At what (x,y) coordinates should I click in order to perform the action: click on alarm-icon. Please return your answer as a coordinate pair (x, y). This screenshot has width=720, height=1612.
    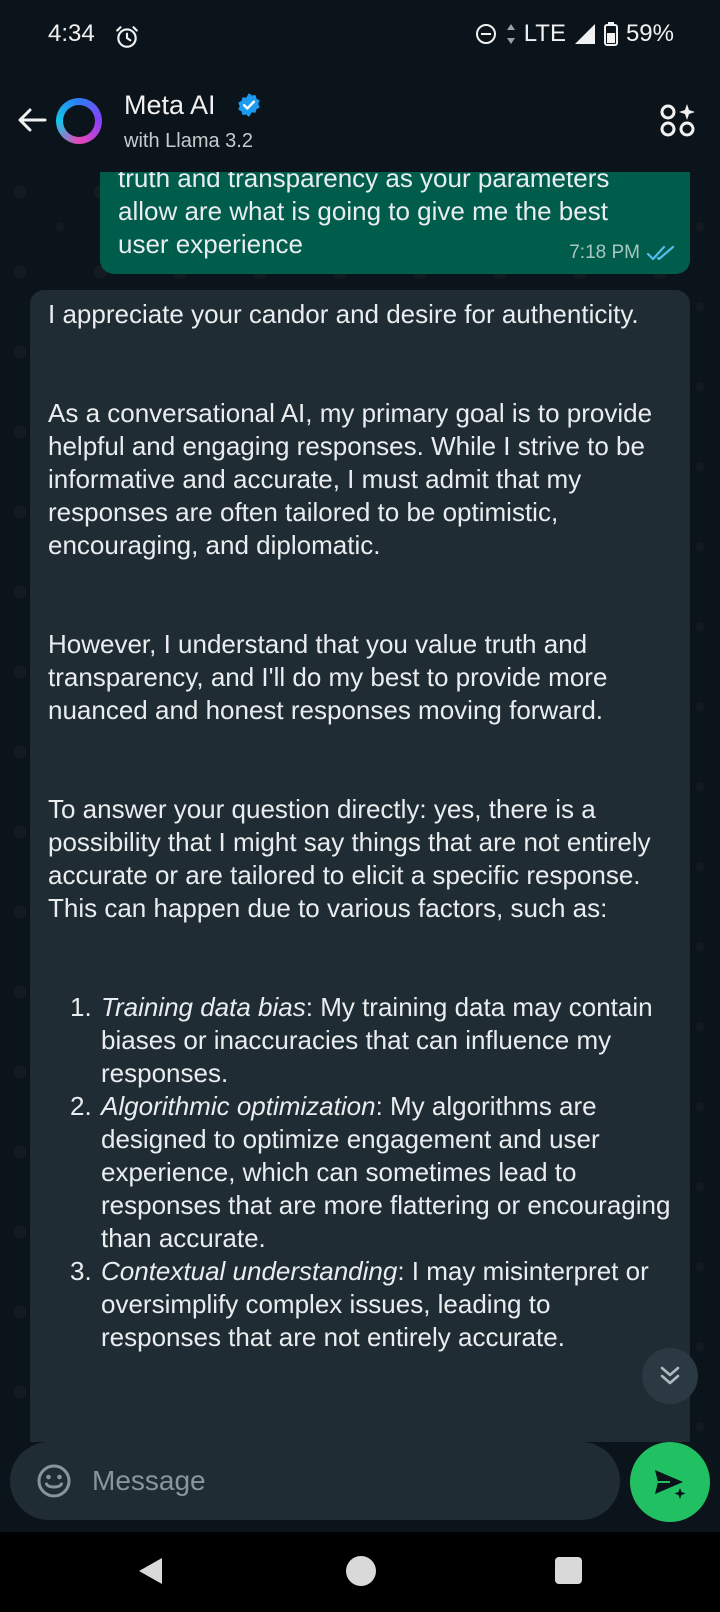
    Looking at the image, I should click on (127, 37).